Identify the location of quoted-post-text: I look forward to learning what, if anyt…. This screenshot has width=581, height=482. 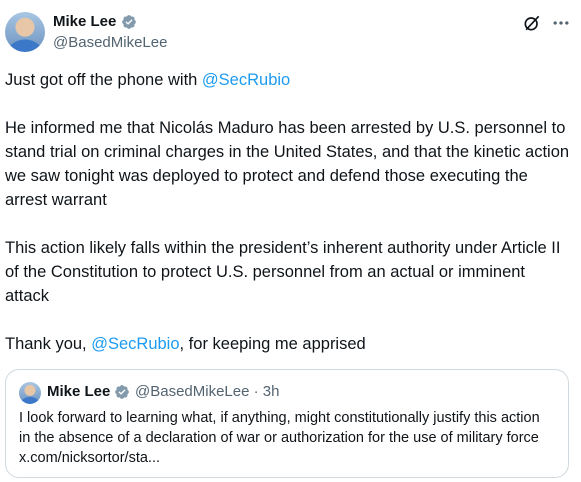
(279, 438).